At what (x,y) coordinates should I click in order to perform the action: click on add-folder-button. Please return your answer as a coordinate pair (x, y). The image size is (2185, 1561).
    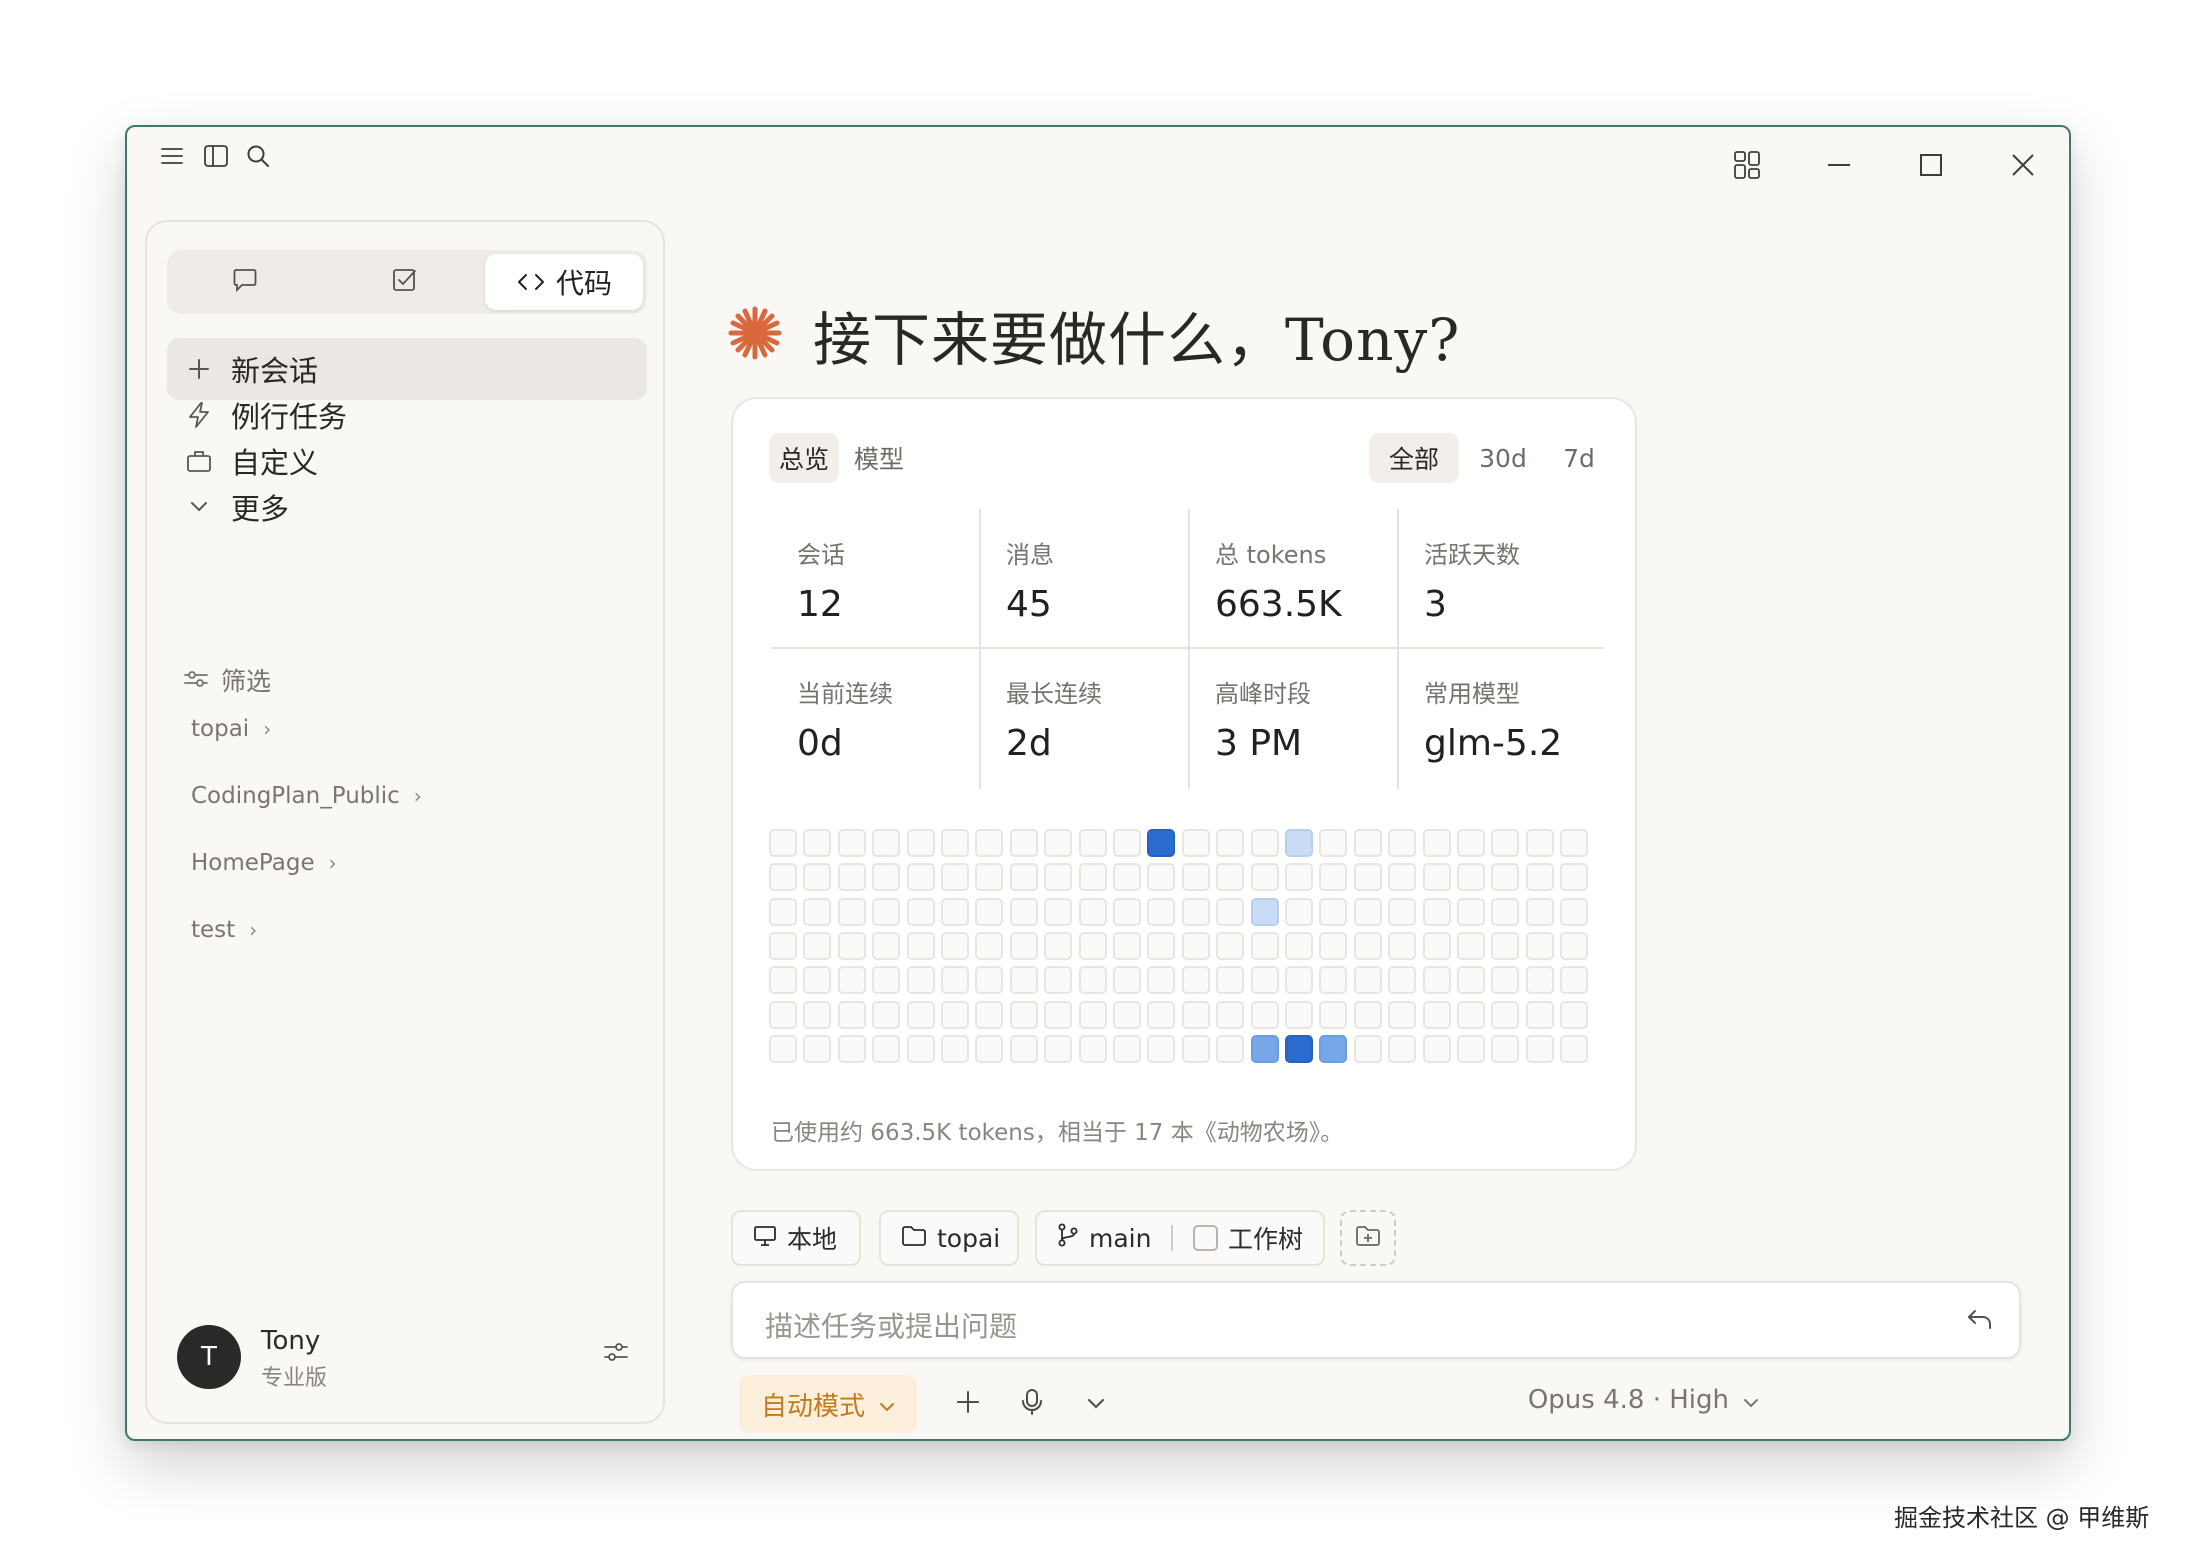
    Looking at the image, I should click on (1368, 1238).